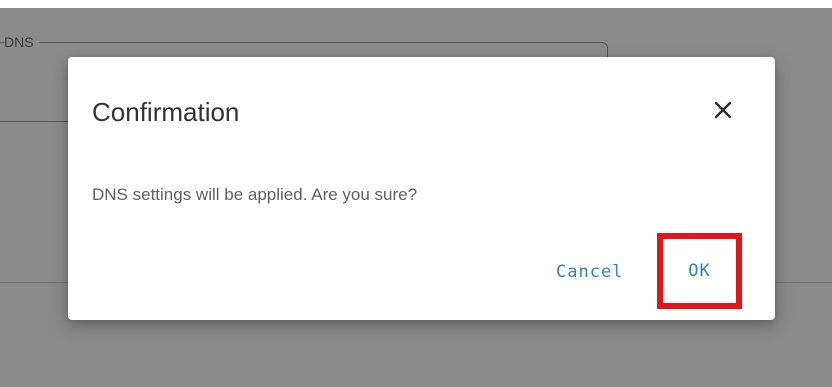 Image resolution: width=832 pixels, height=387 pixels. Describe the element at coordinates (166, 112) in the screenshot. I see `dialog-title: Confirmation` at that location.